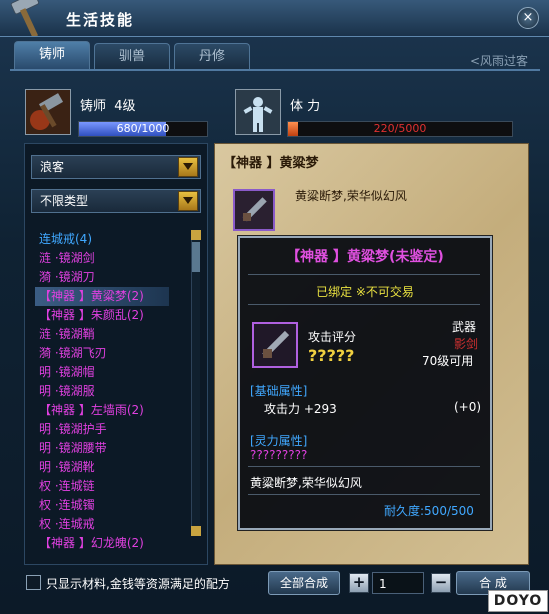 This screenshot has width=549, height=614. I want to click on recipe-list-item: 【神器 】左墙雨(2), so click(114, 410).